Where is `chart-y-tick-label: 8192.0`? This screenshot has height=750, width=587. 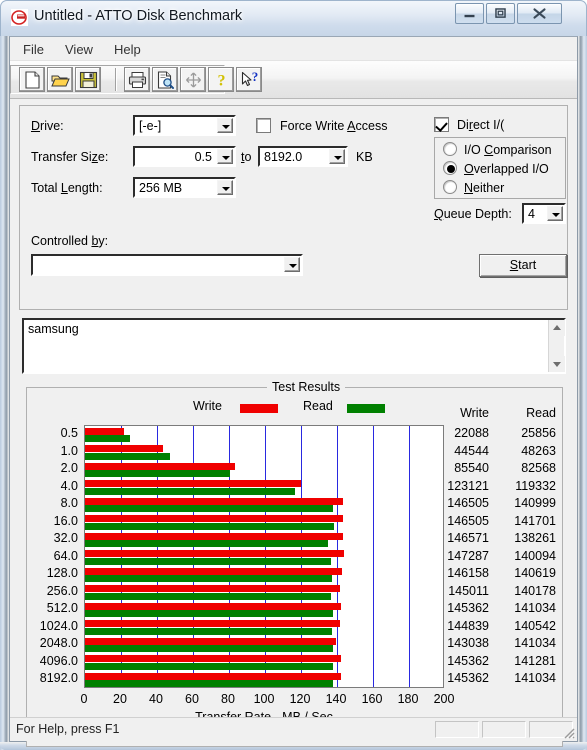 chart-y-tick-label: 8192.0 is located at coordinates (58, 678).